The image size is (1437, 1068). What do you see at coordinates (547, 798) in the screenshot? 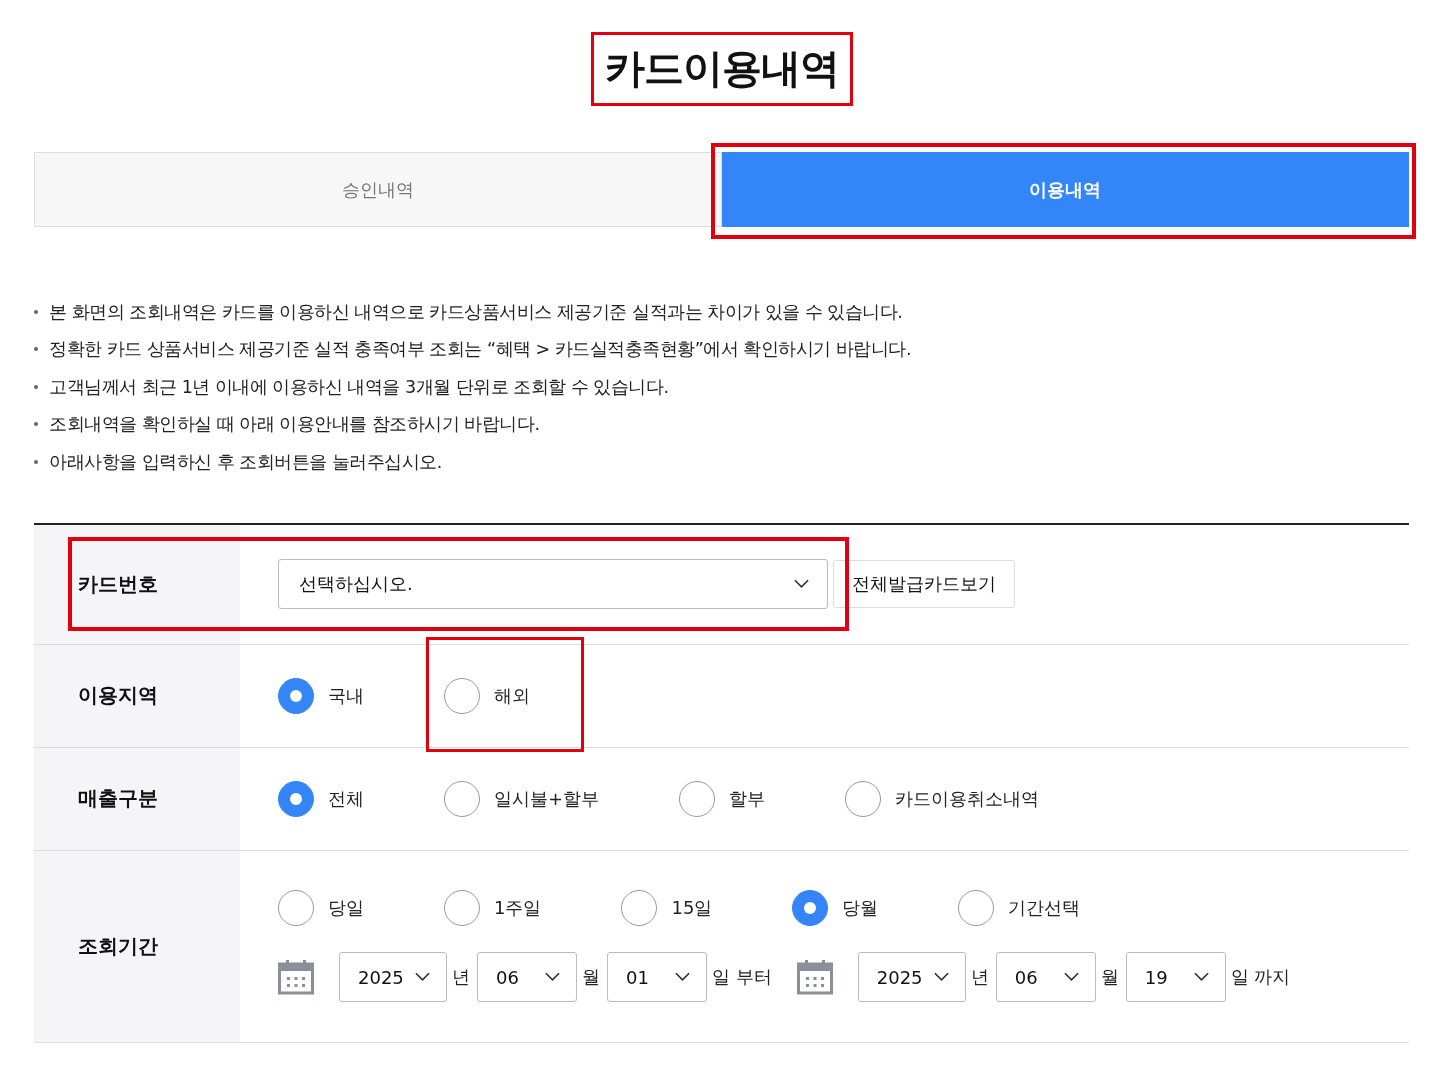
I see `radio-label: 일시불+할부` at bounding box center [547, 798].